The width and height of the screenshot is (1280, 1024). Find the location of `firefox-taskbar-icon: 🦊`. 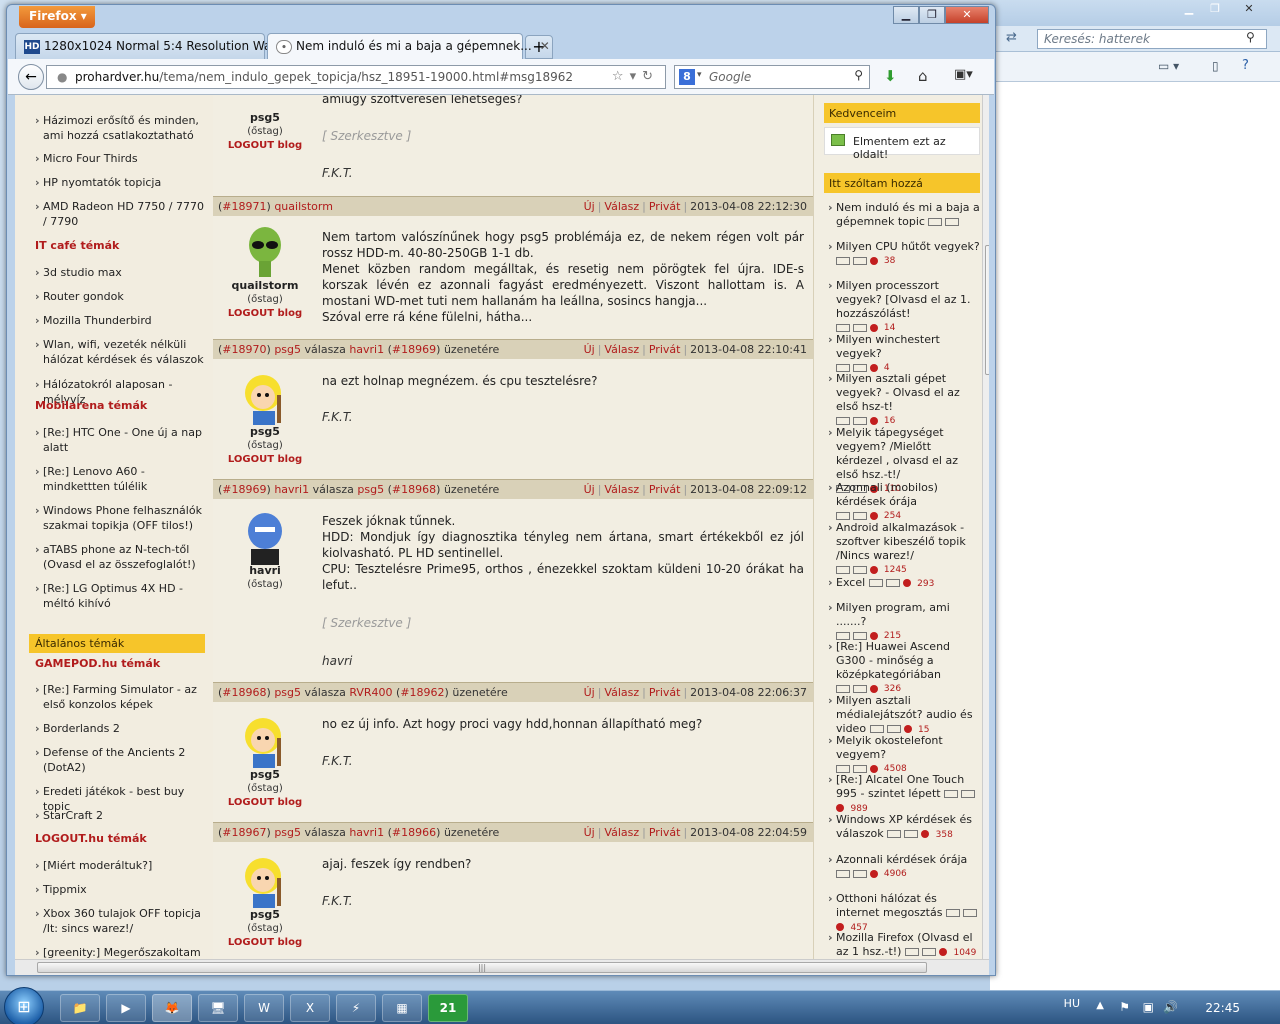

firefox-taskbar-icon: 🦊 is located at coordinates (172, 1008).